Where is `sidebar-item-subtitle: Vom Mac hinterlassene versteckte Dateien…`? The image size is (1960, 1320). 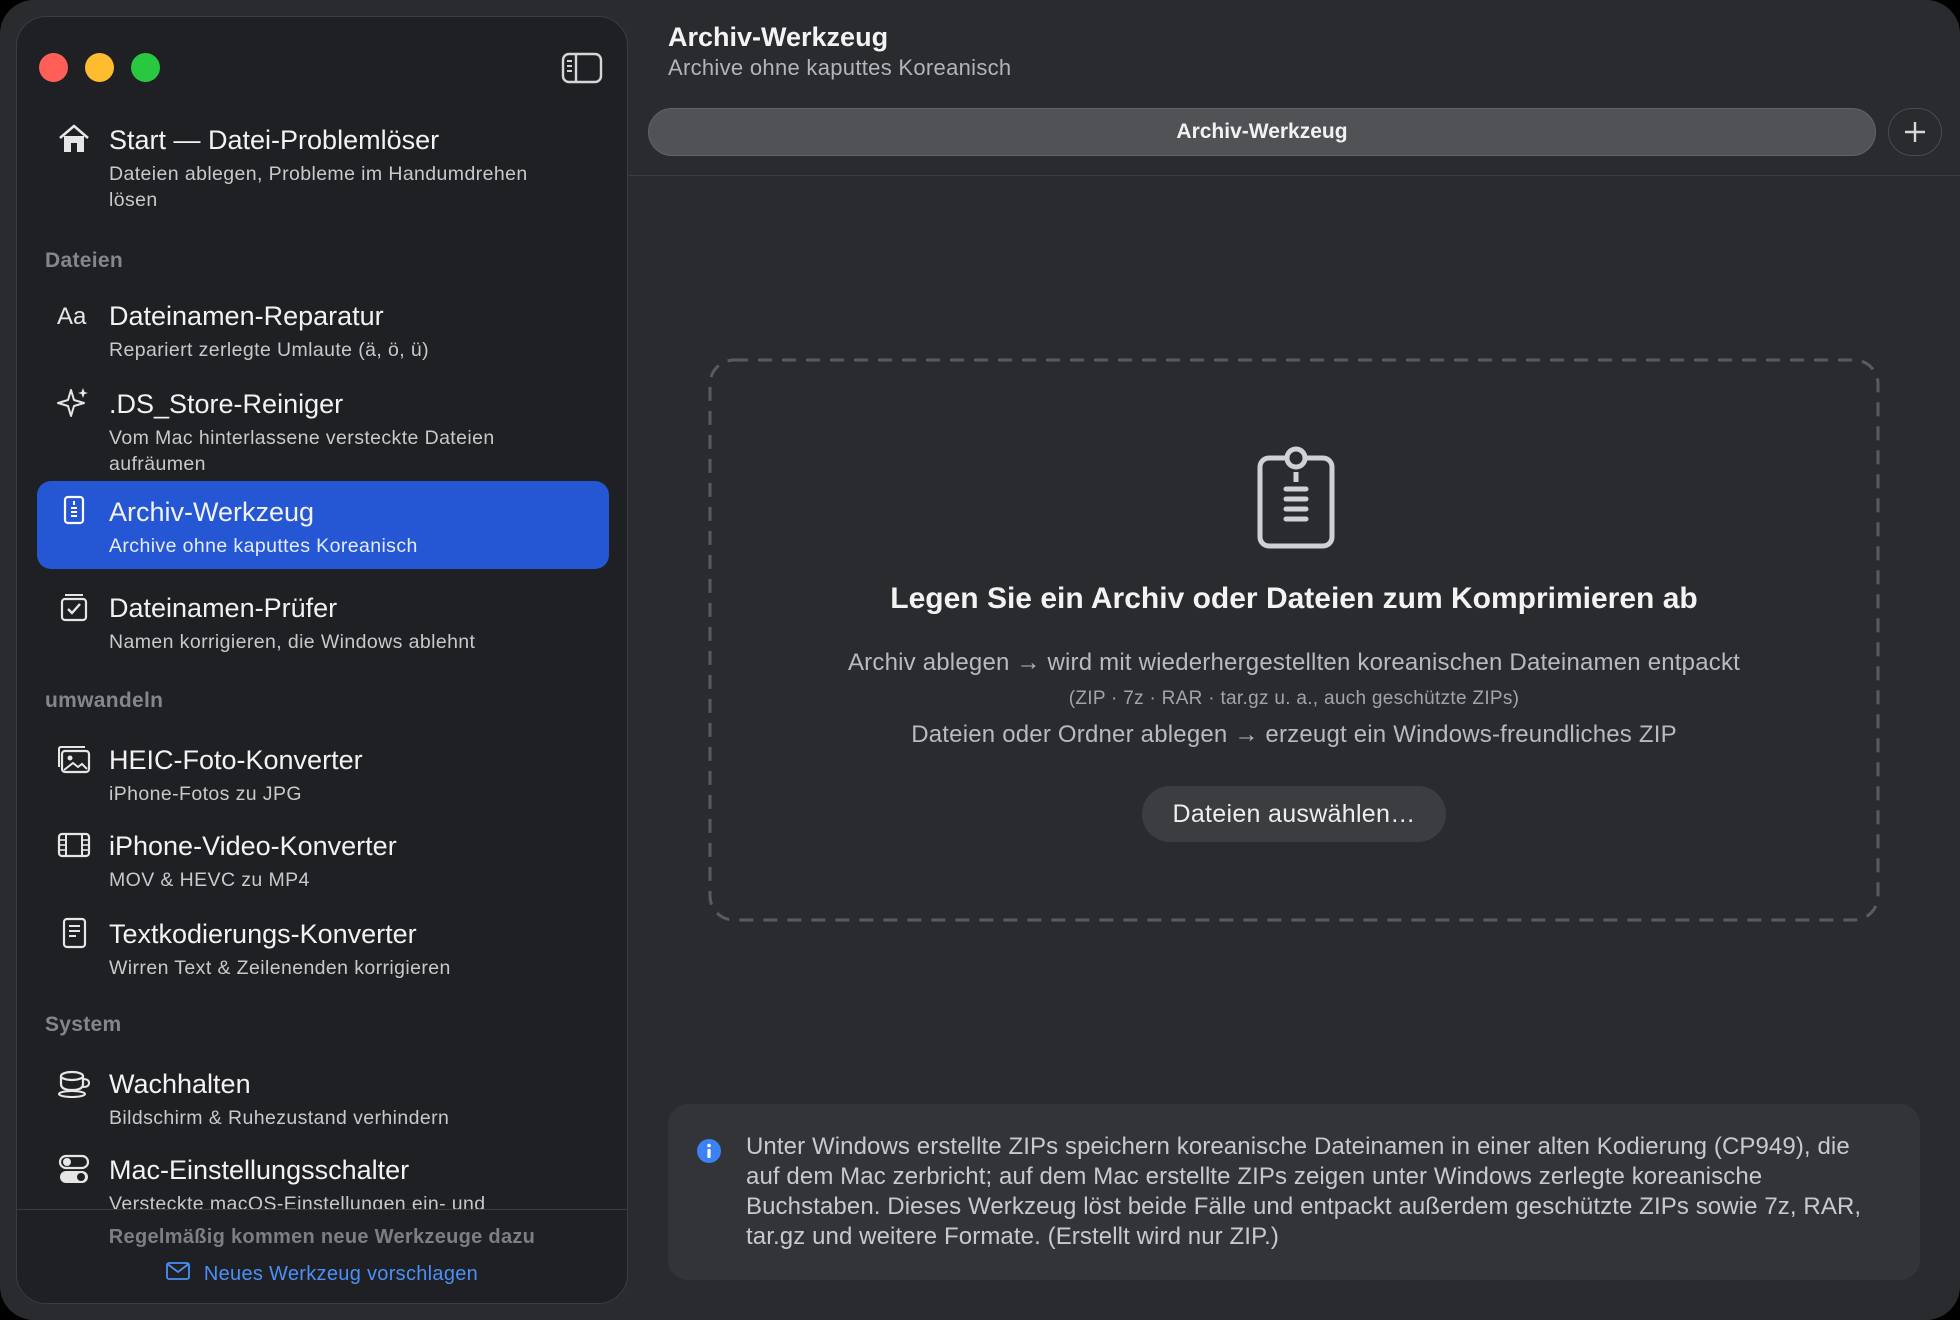 sidebar-item-subtitle: Vom Mac hinterlassene versteckte Dateien… is located at coordinates (302, 451).